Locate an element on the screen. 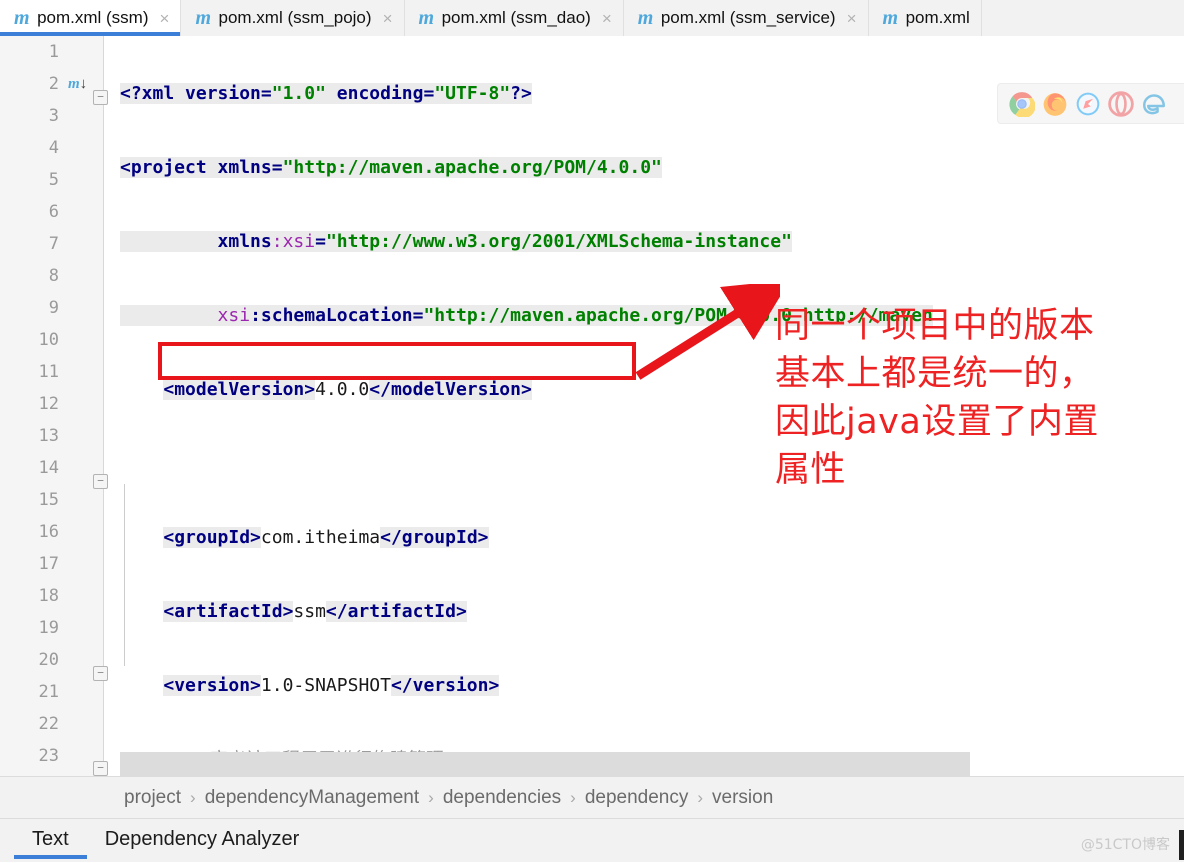 This screenshot has height=863, width=1184. code-line-9: <version>1.0-SNAPSHOT</version> is located at coordinates (643, 686).